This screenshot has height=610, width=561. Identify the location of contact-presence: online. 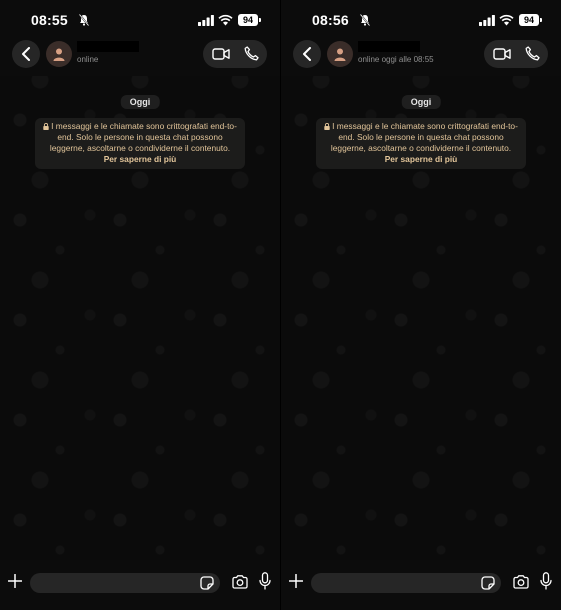
(88, 59).